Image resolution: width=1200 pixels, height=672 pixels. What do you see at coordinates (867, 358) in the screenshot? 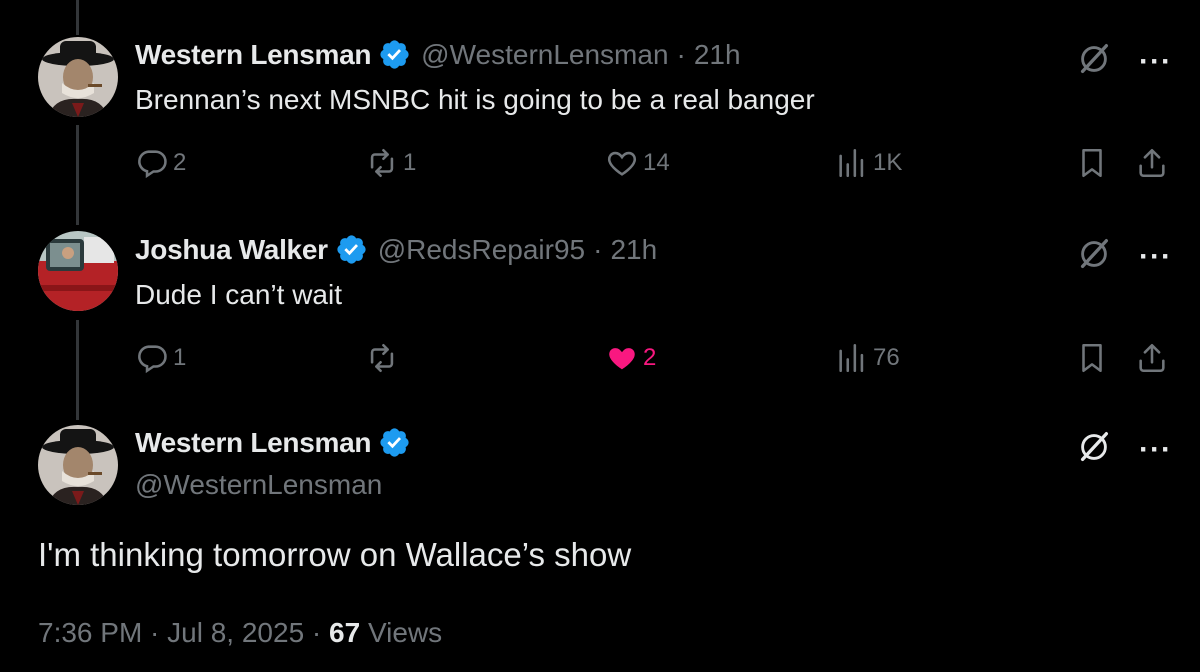
I see `views-button: 76` at bounding box center [867, 358].